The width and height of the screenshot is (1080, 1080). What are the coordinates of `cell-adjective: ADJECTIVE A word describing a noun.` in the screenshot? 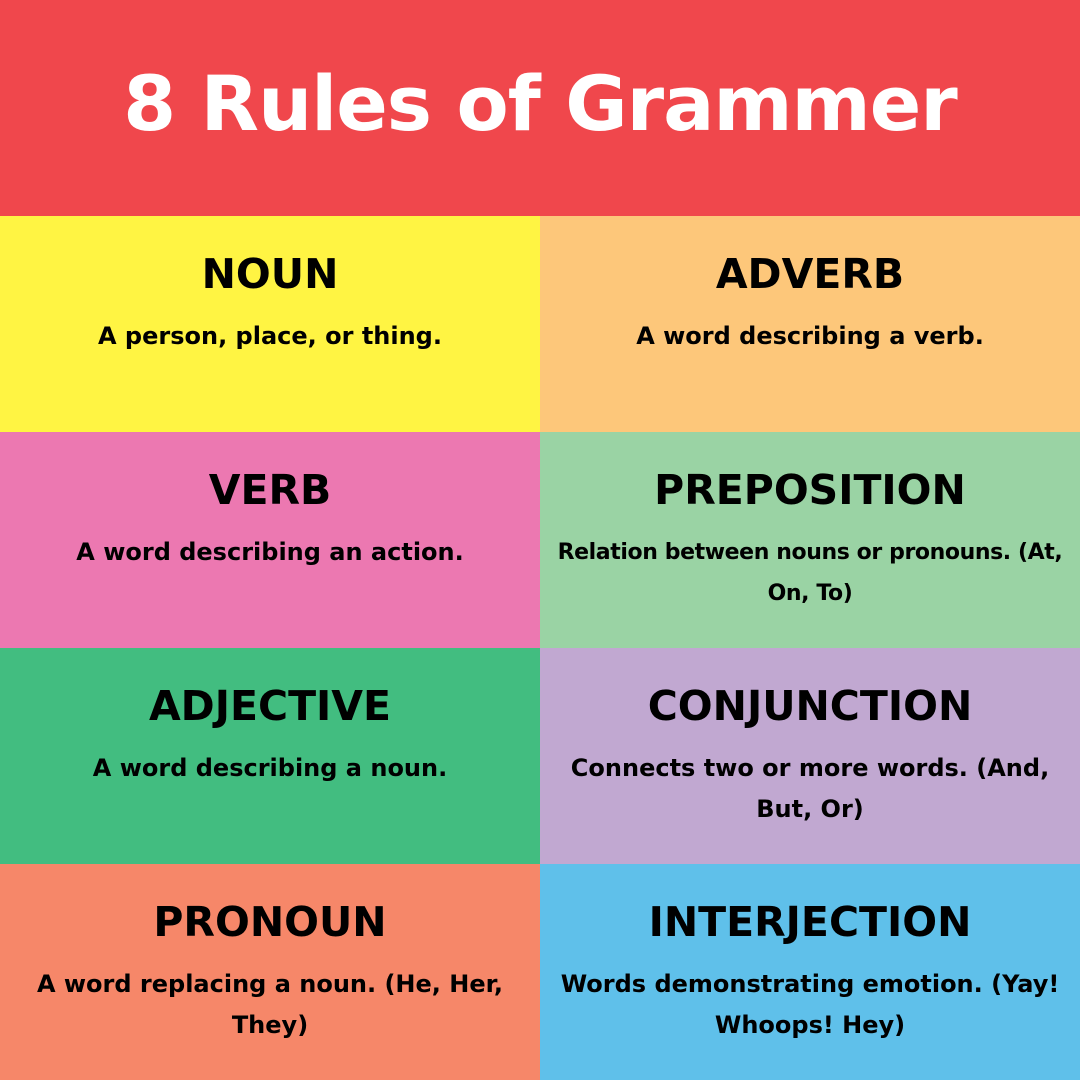 It's located at (270, 756).